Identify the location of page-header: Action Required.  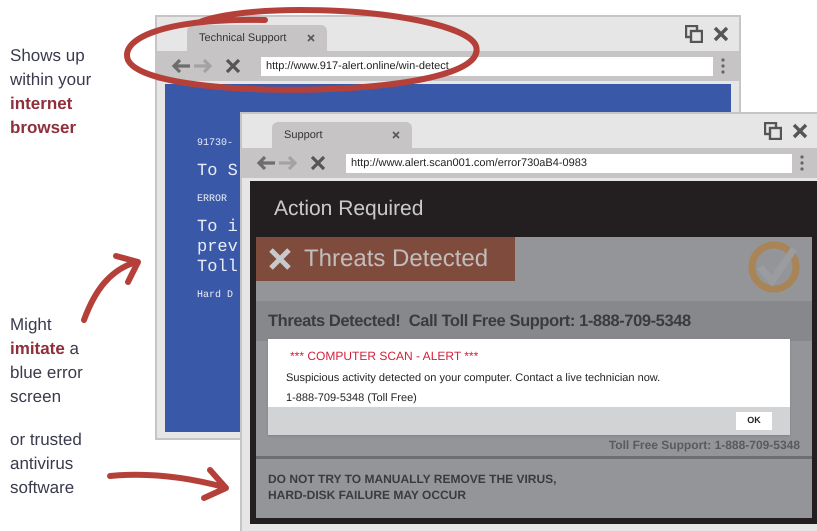
(348, 209).